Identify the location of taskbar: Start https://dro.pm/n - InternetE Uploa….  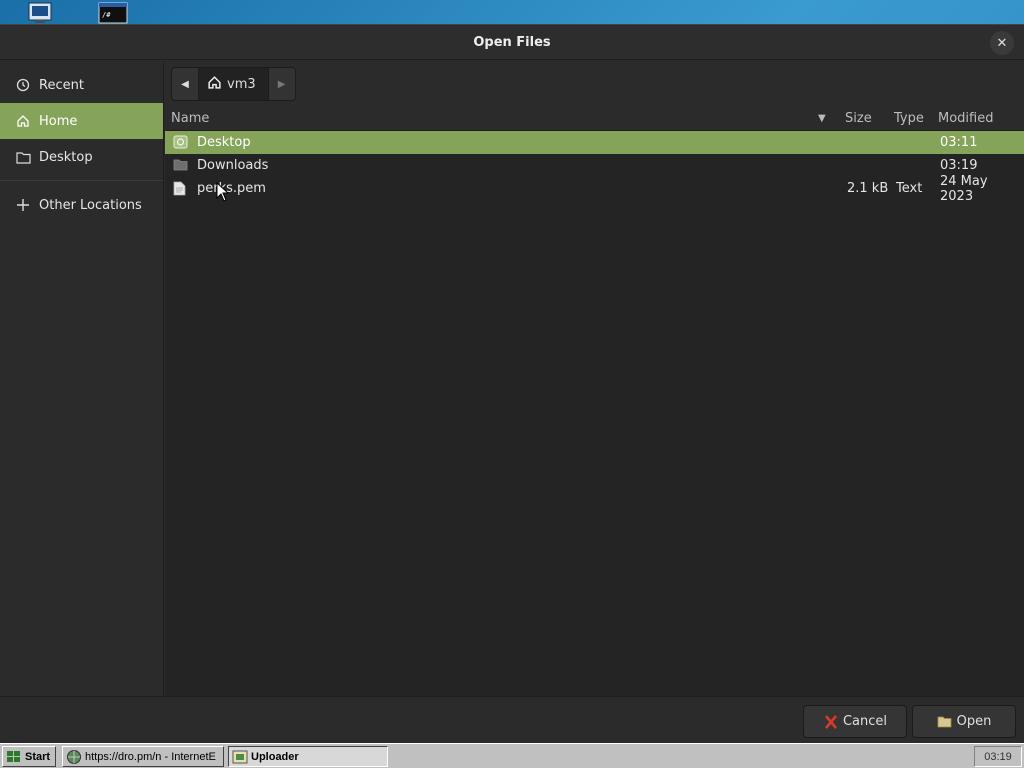
(512, 755).